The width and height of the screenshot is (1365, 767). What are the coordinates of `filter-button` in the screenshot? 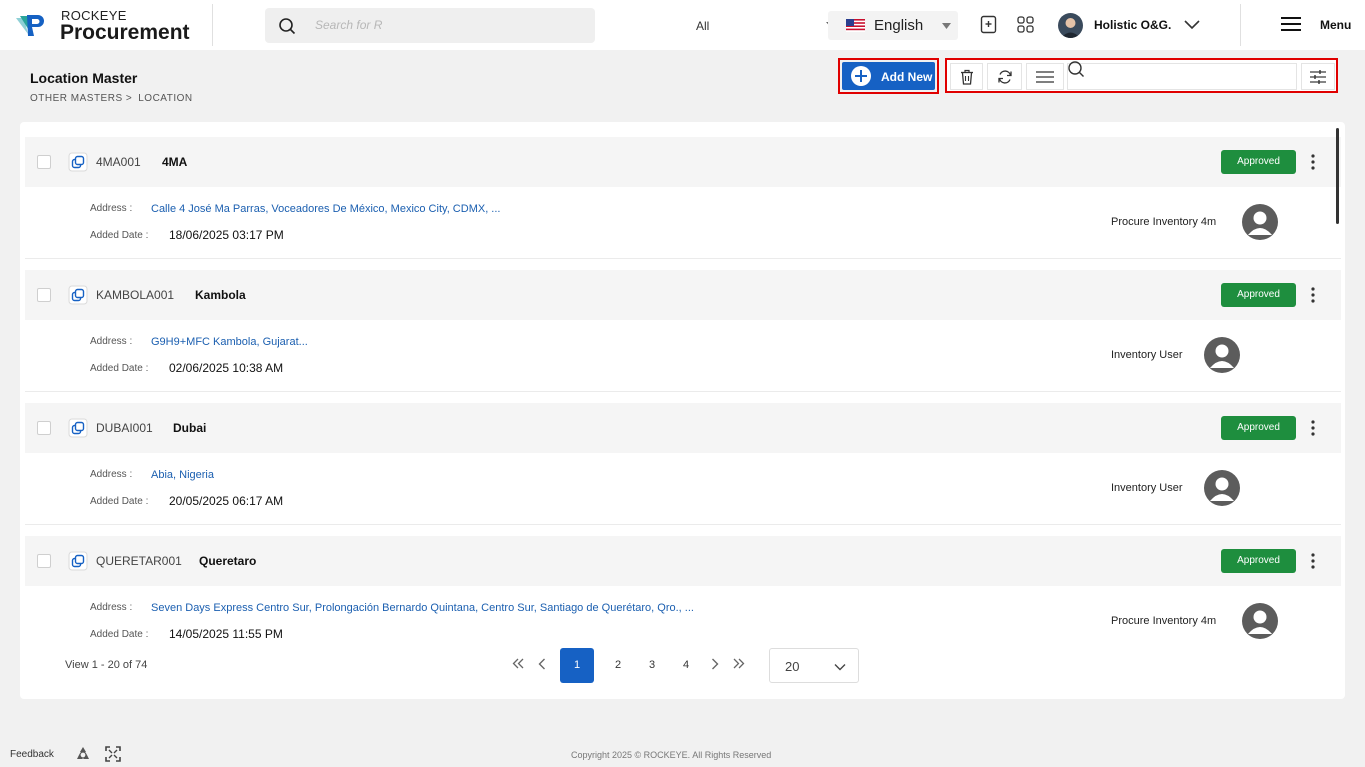 It's located at (1318, 76).